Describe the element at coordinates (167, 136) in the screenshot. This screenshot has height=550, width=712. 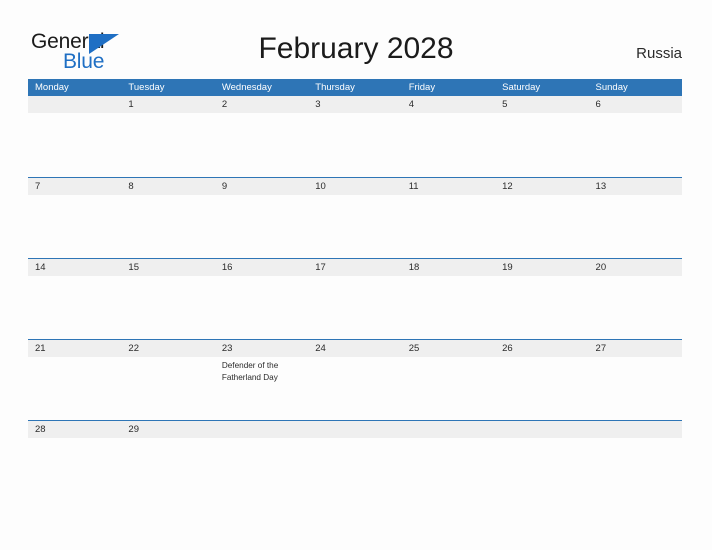
I see `day-cell: 1` at that location.